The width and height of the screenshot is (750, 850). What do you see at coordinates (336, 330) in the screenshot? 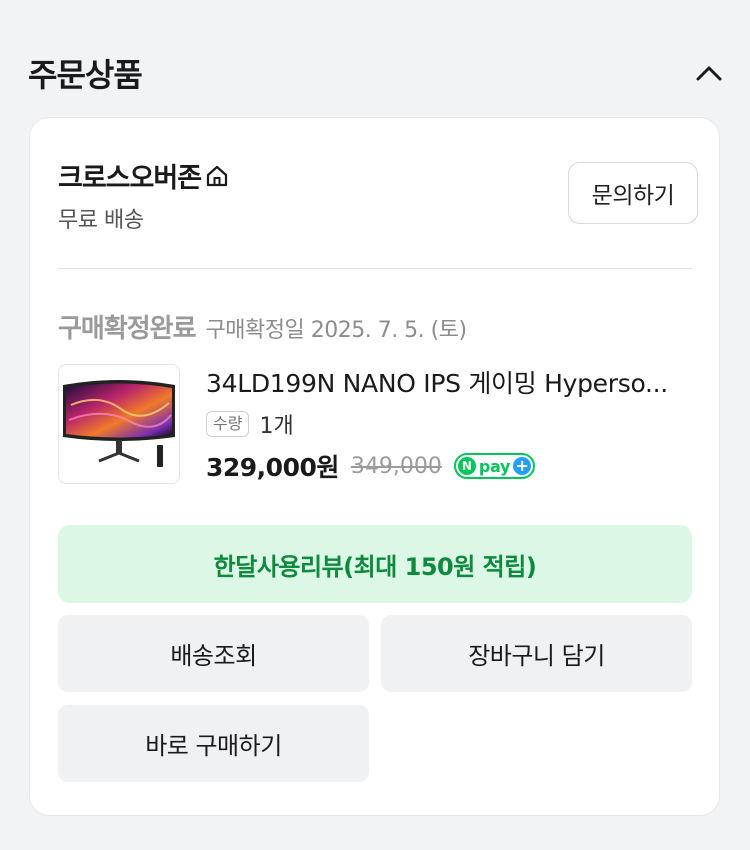
I see `confirm-date: 구매확정일 2025. 7. 5. (토)` at bounding box center [336, 330].